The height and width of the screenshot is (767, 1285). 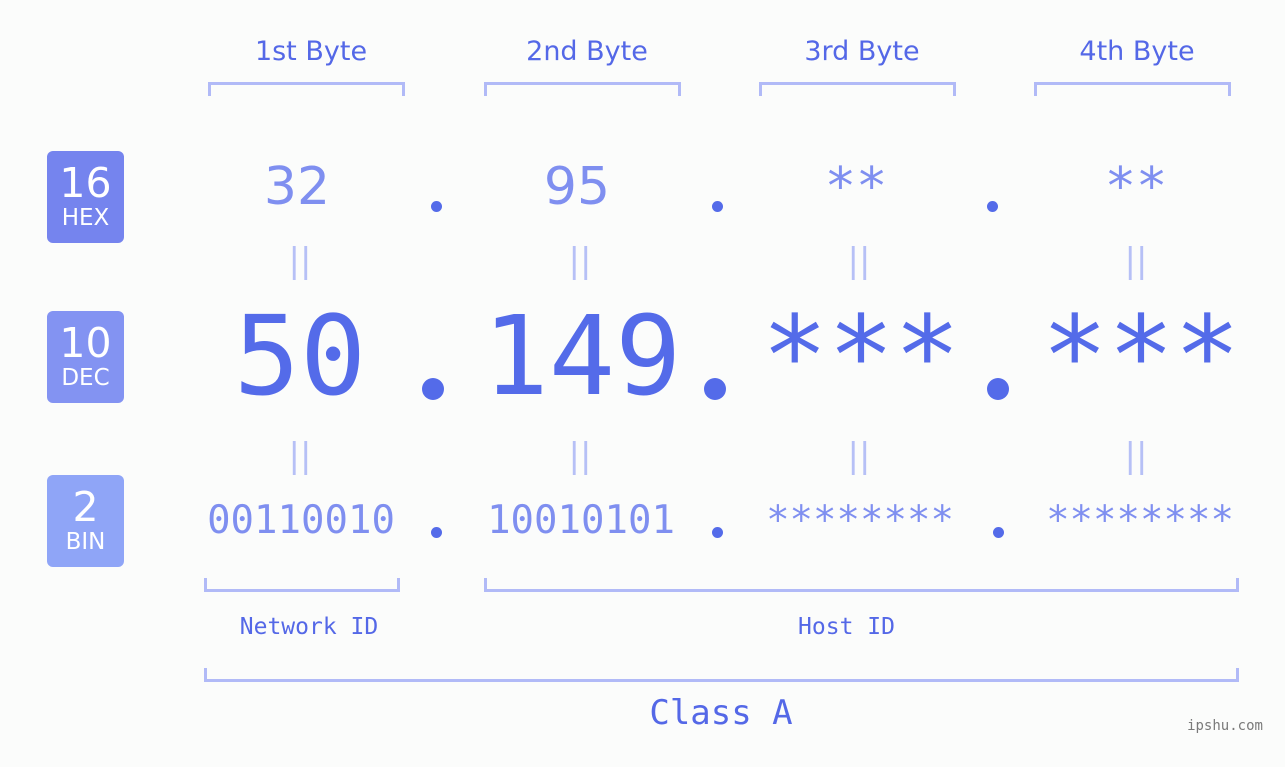 What do you see at coordinates (297, 187) in the screenshot?
I see `hex-byte-1: 32` at bounding box center [297, 187].